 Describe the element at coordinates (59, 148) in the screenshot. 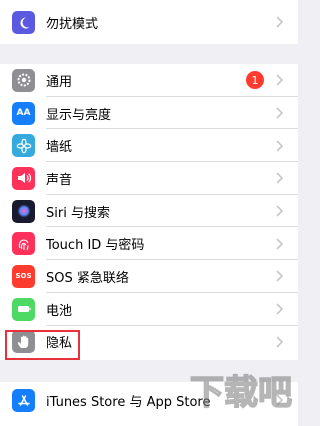

I see `row-label: 墙纸` at that location.